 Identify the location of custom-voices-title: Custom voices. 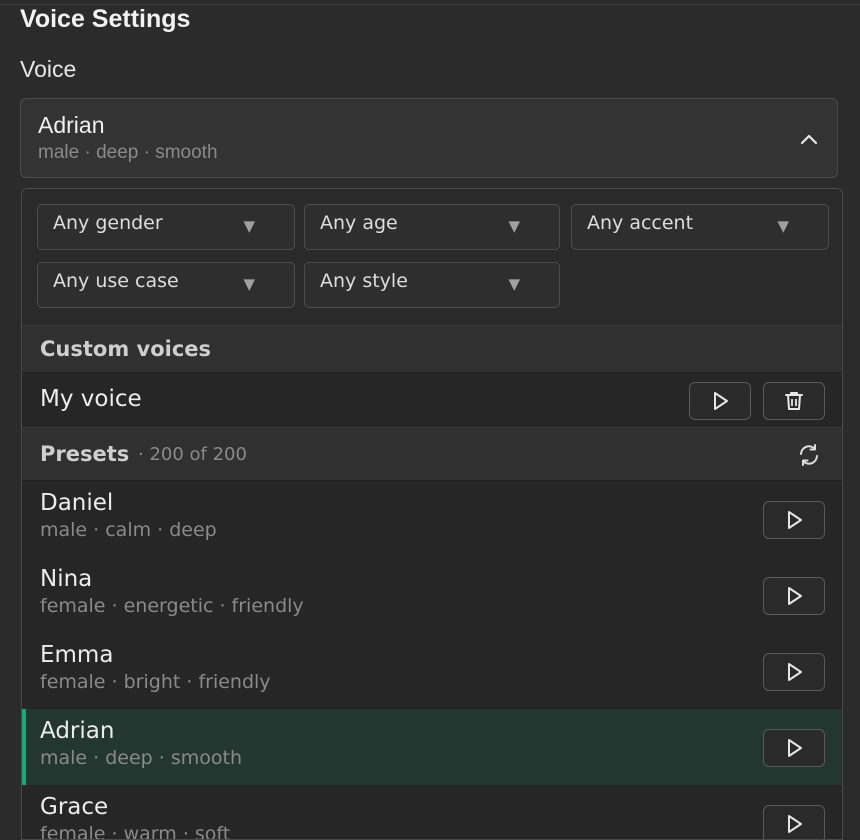
(126, 349).